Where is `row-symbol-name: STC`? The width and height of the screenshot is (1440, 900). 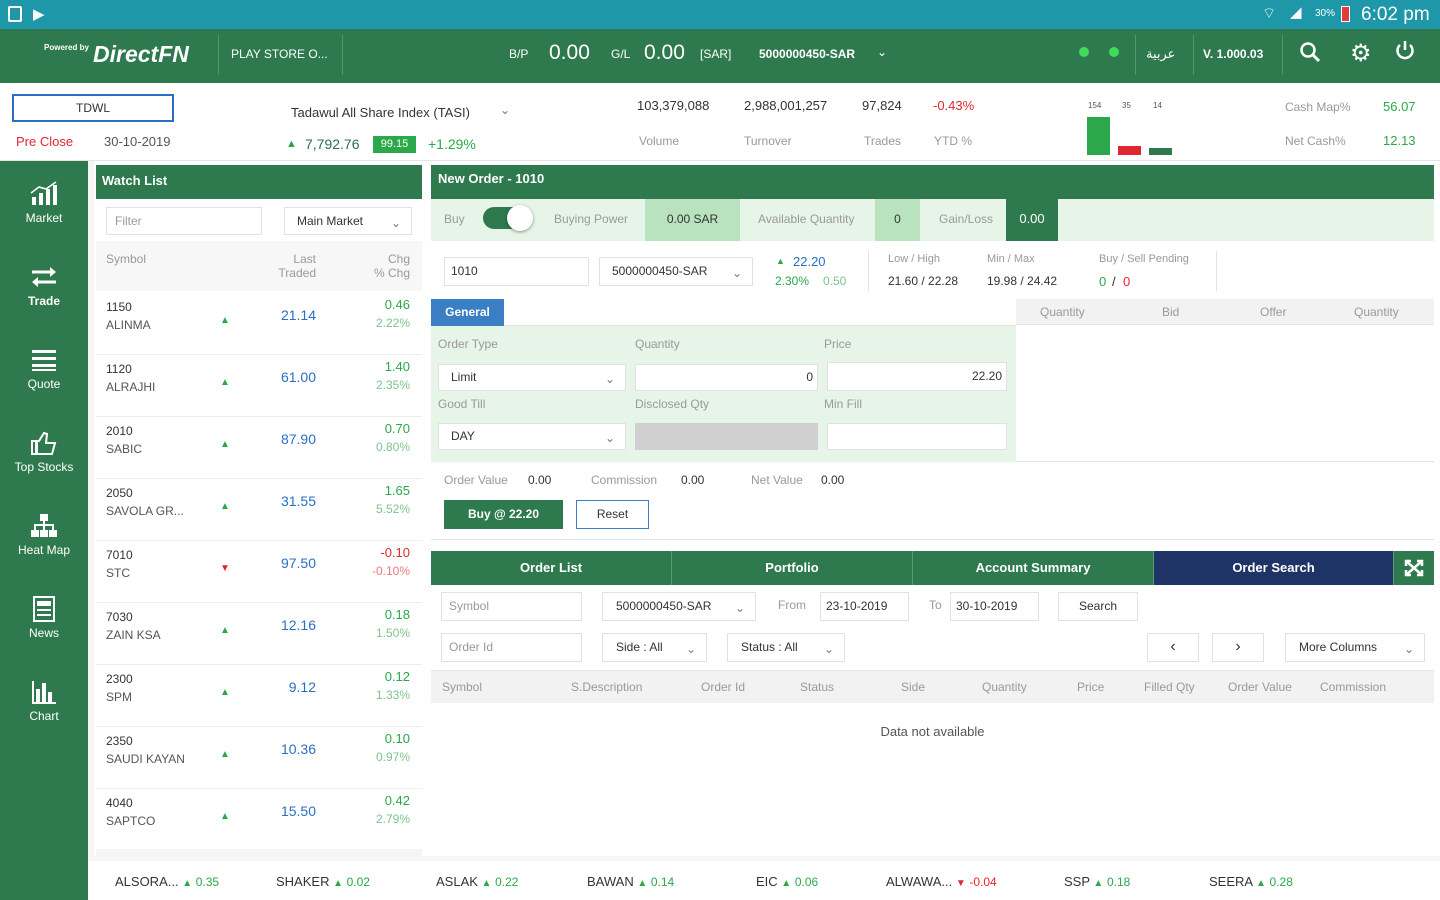 row-symbol-name: STC is located at coordinates (118, 573).